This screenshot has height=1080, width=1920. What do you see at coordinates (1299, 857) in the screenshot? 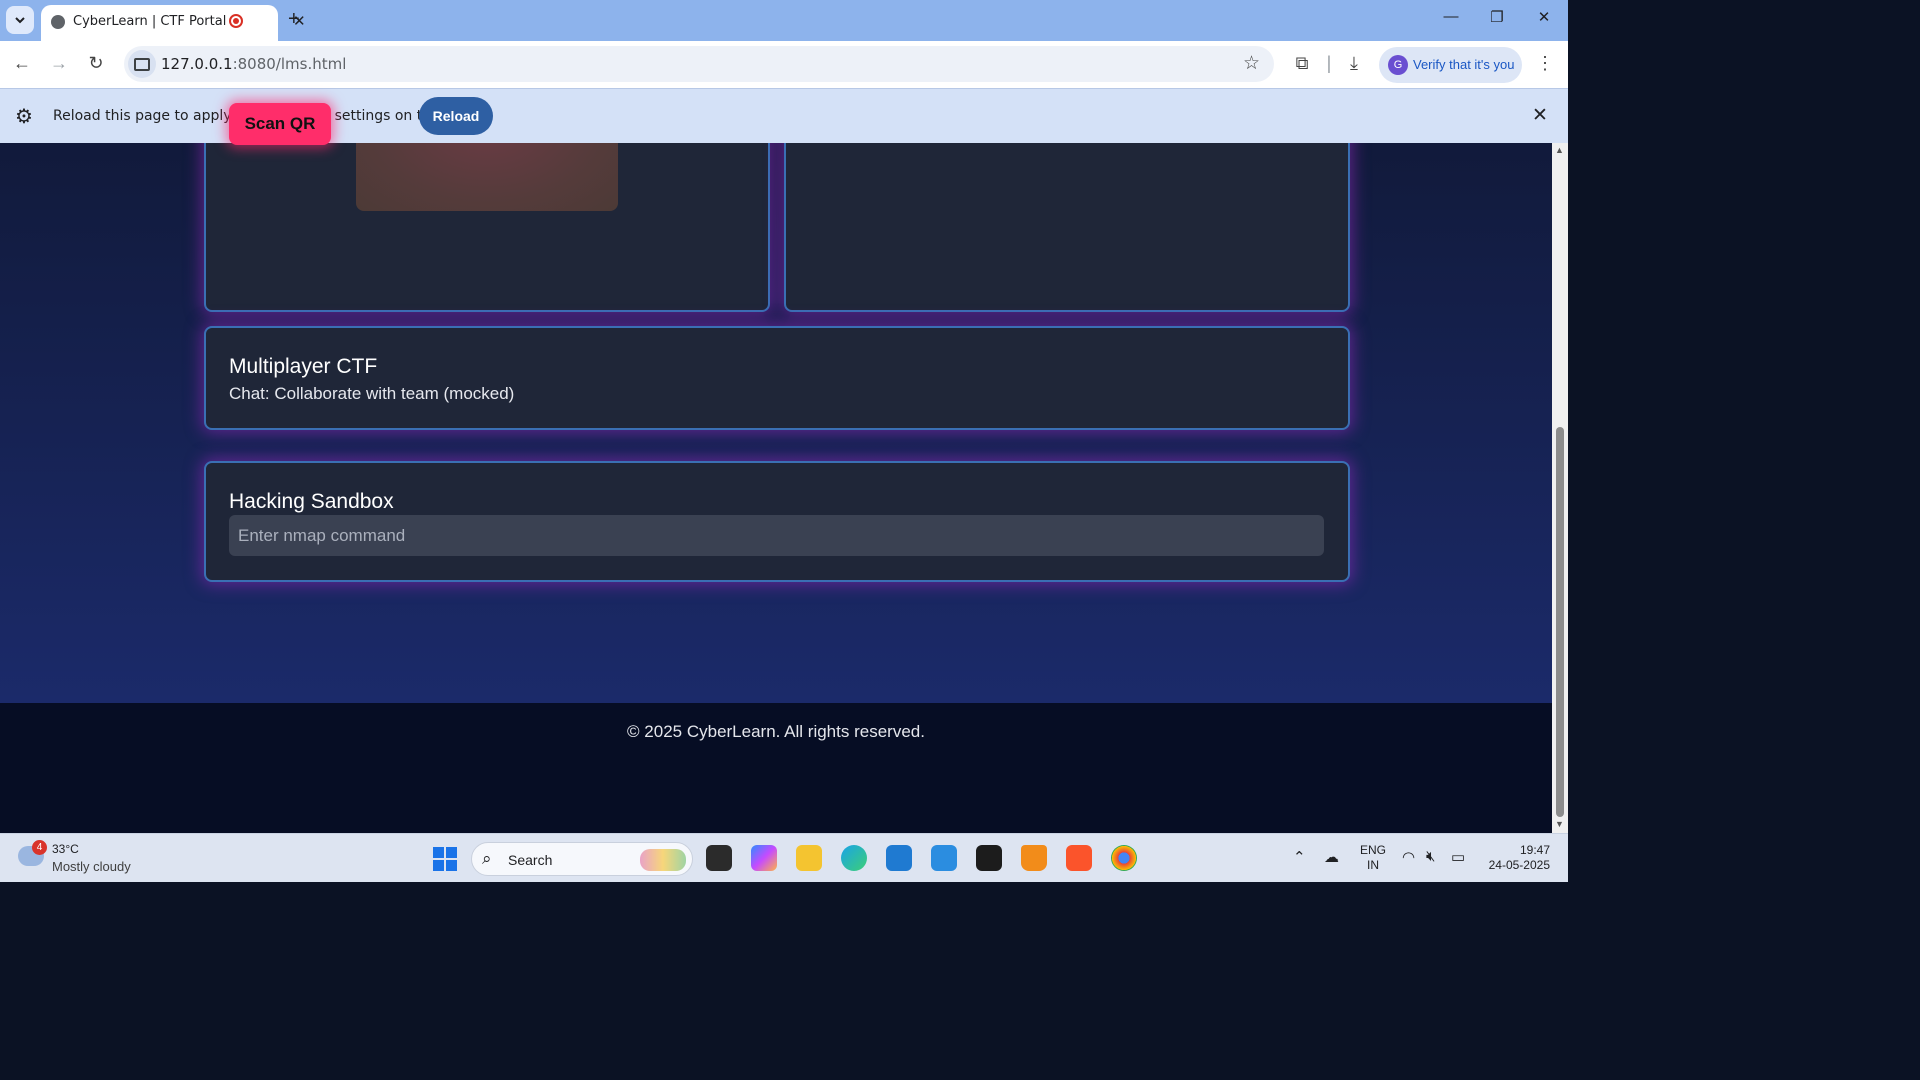
I see `tray-overflow-chevron-icon: ⌃` at bounding box center [1299, 857].